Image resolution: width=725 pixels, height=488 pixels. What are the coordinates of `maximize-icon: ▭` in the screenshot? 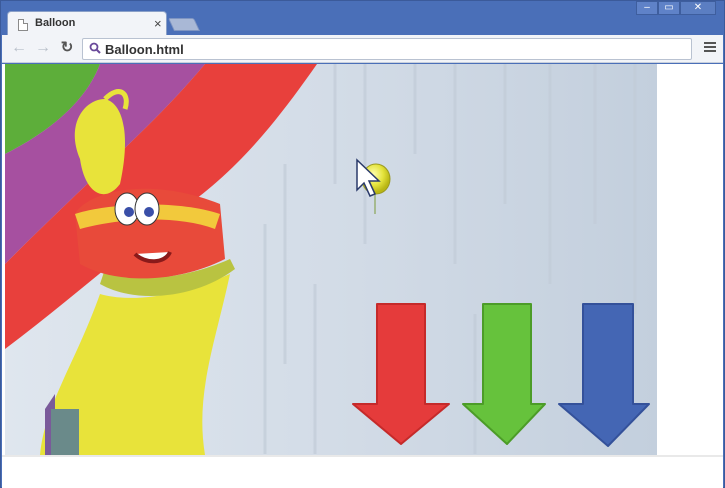 It's located at (669, 8).